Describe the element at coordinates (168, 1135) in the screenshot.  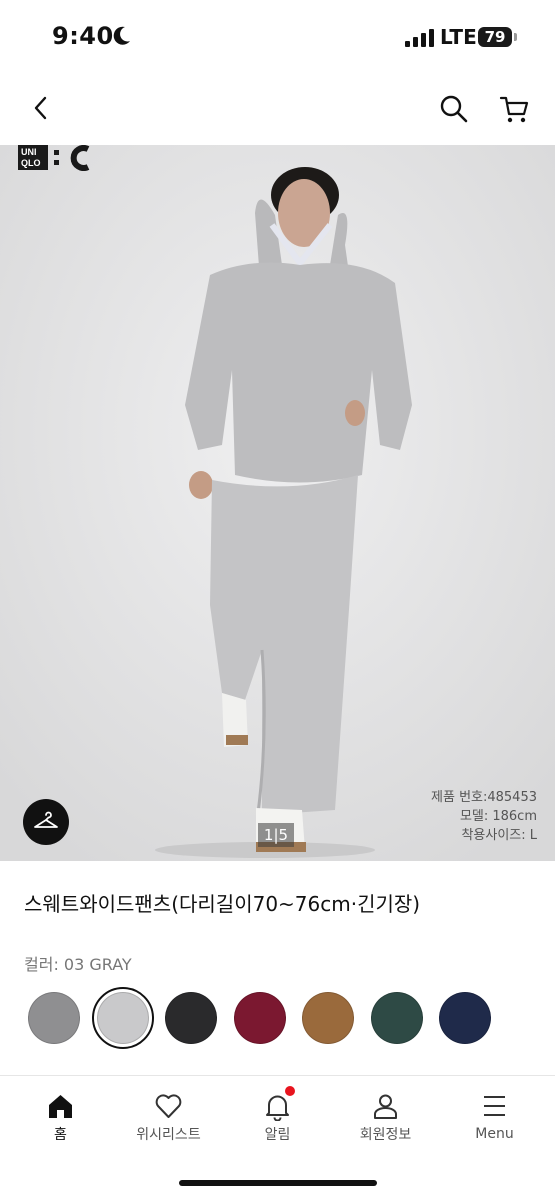
I see `tab-wishlist-label: 위시리스트` at that location.